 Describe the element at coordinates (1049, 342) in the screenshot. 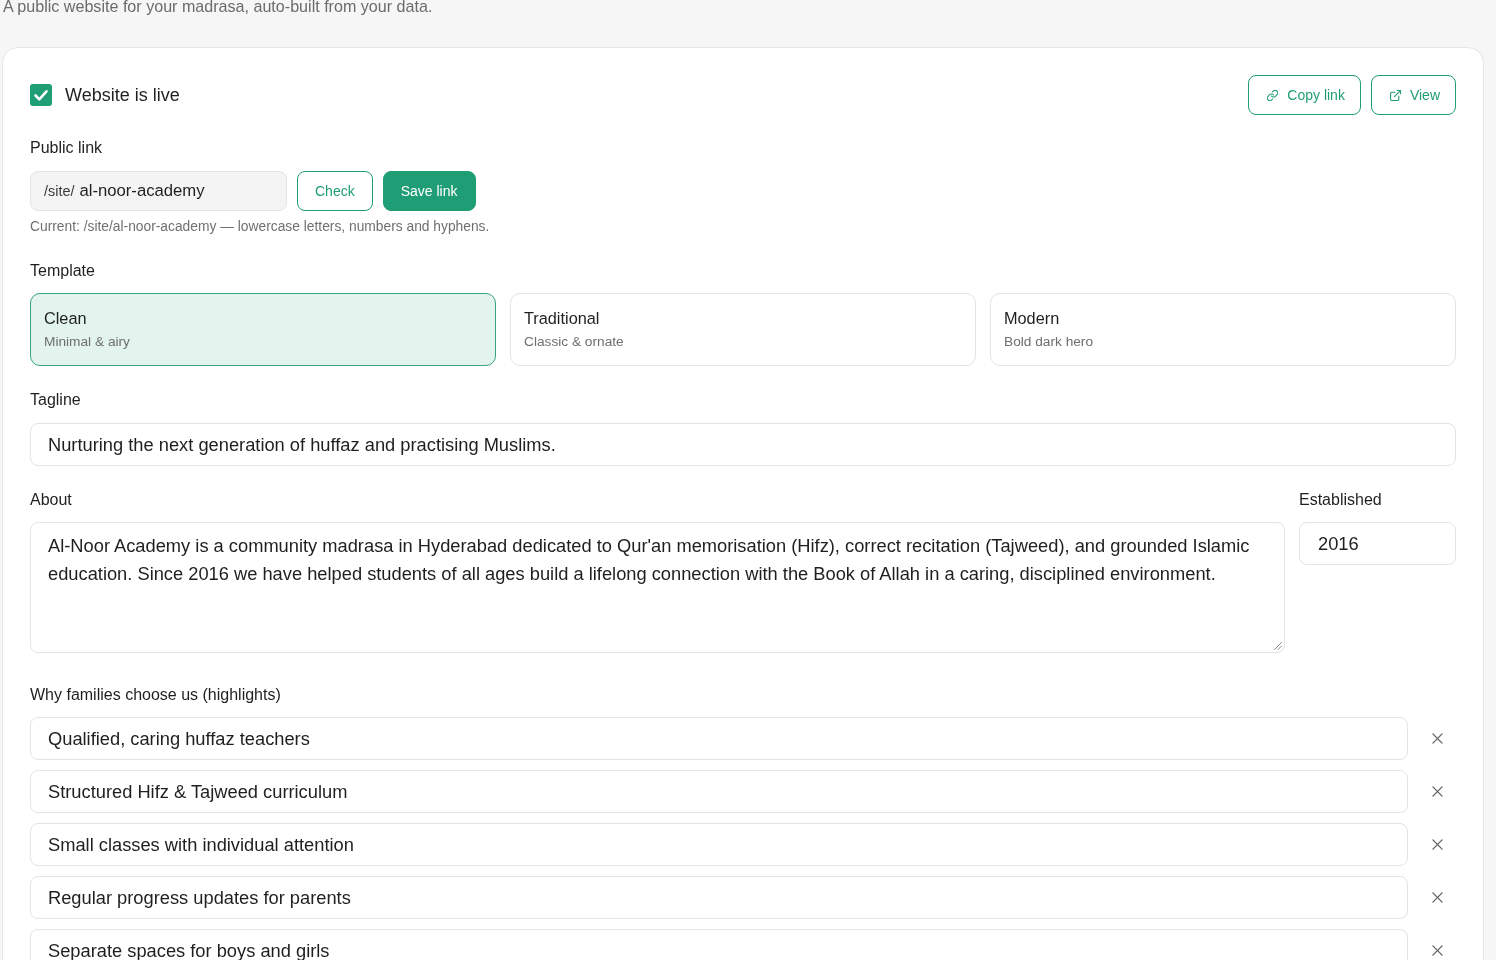

I see `template-description: Bold dark hero` at that location.